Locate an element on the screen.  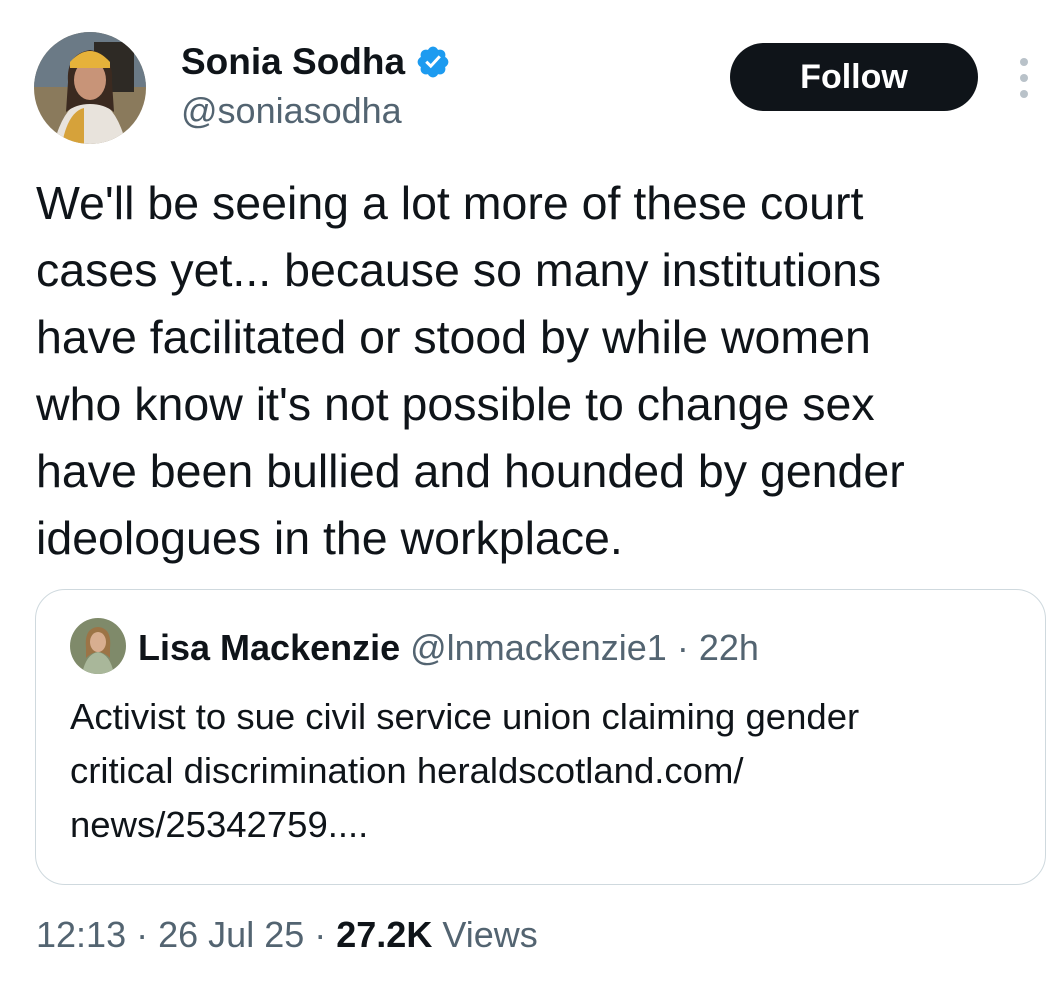
quoted-avatar-photo-icon is located at coordinates (98, 646).